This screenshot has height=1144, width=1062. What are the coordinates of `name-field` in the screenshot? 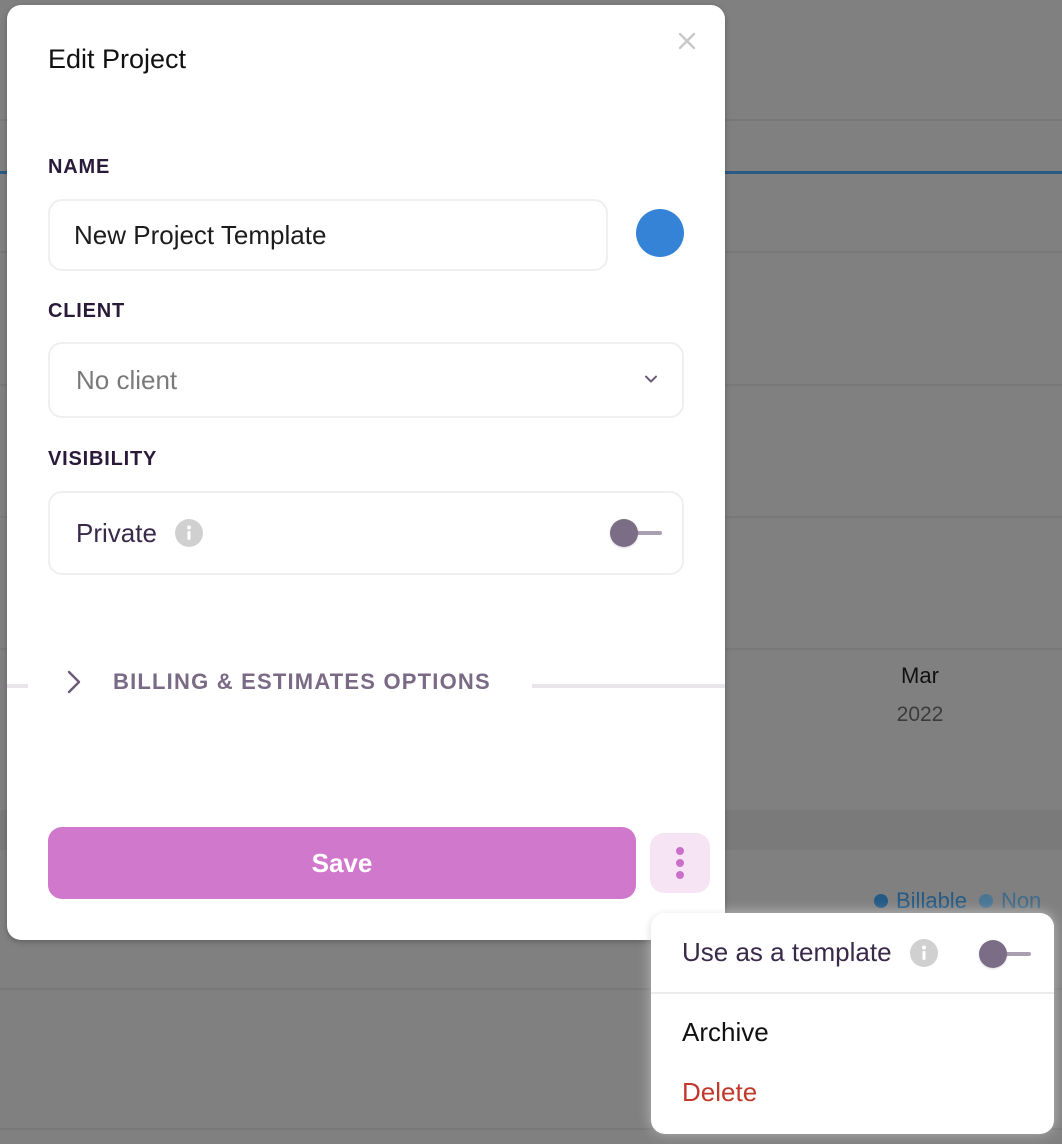 It's located at (328, 235).